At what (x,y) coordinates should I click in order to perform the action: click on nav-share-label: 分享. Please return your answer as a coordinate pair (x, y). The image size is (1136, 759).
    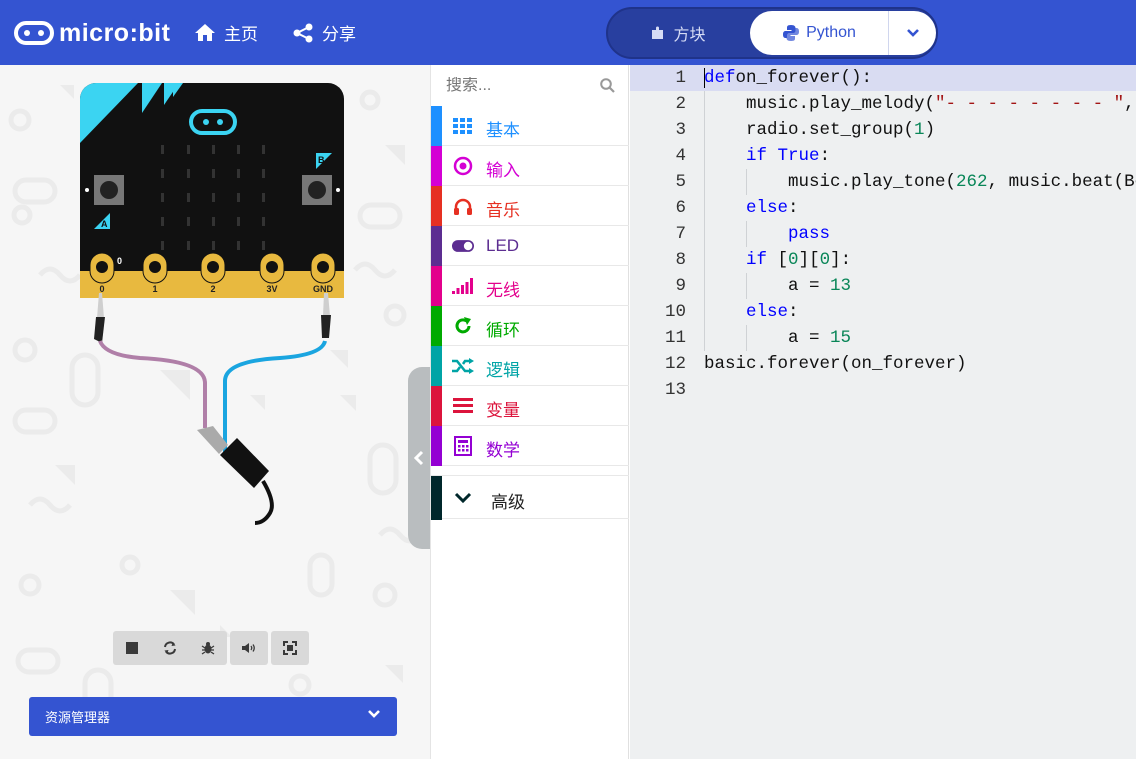
    Looking at the image, I should click on (339, 34).